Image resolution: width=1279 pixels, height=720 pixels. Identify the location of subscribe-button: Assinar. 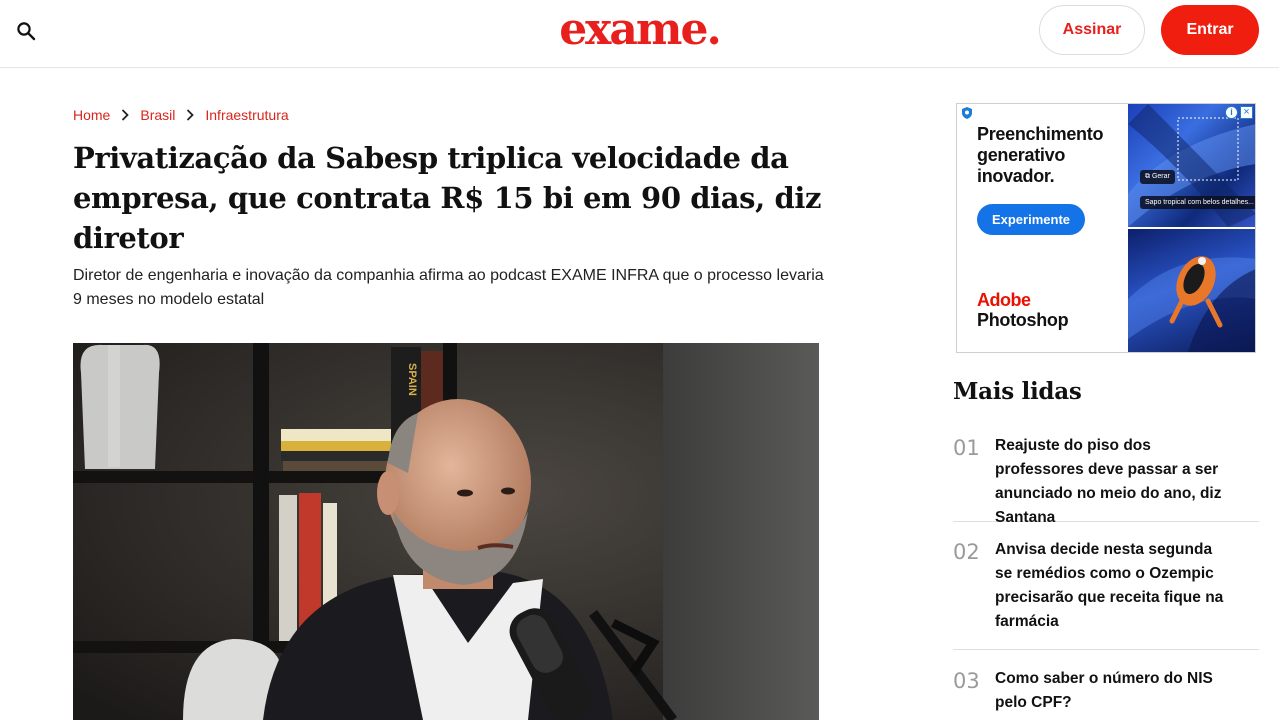
(1092, 30).